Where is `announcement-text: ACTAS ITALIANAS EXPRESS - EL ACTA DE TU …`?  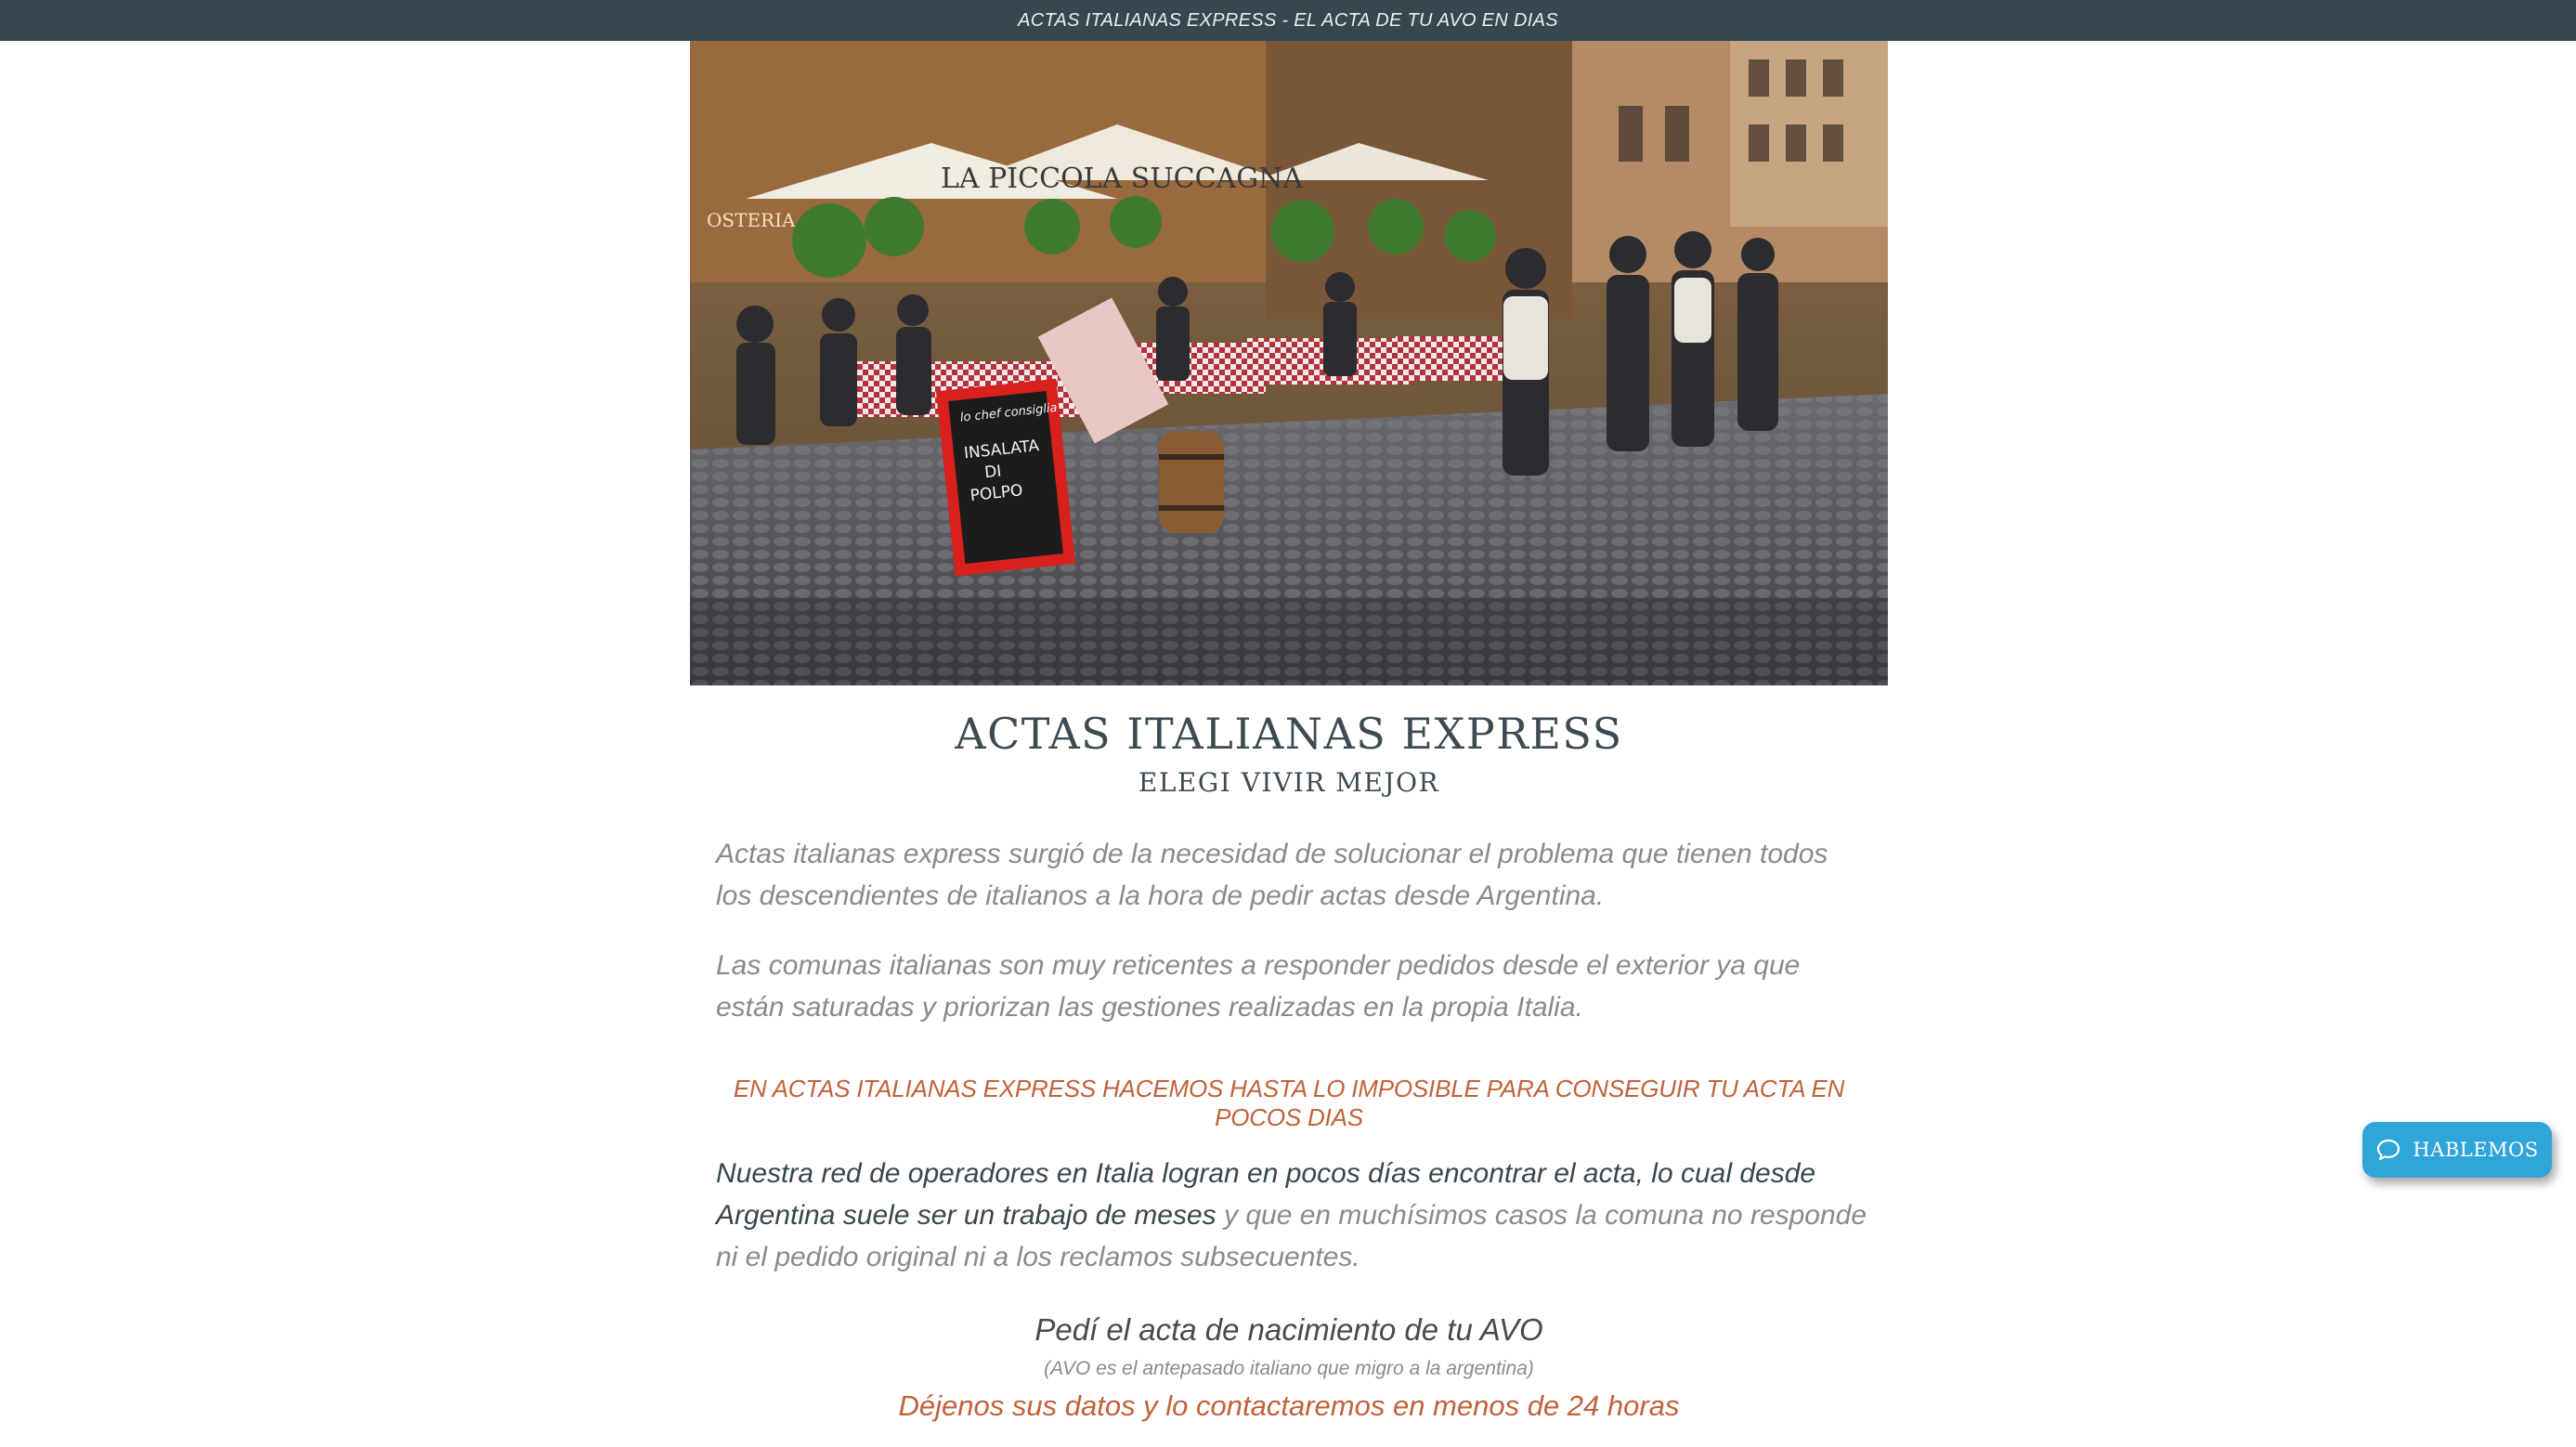 announcement-text: ACTAS ITALIANAS EXPRESS - EL ACTA DE TU … is located at coordinates (1288, 20).